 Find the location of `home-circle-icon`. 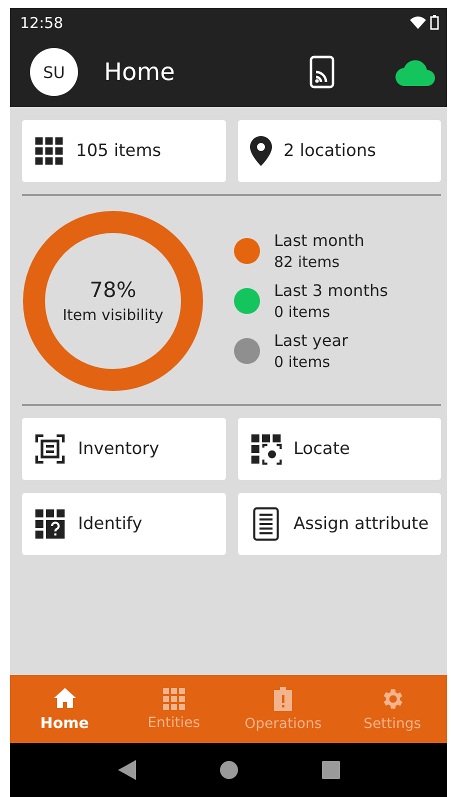

home-circle-icon is located at coordinates (229, 770).